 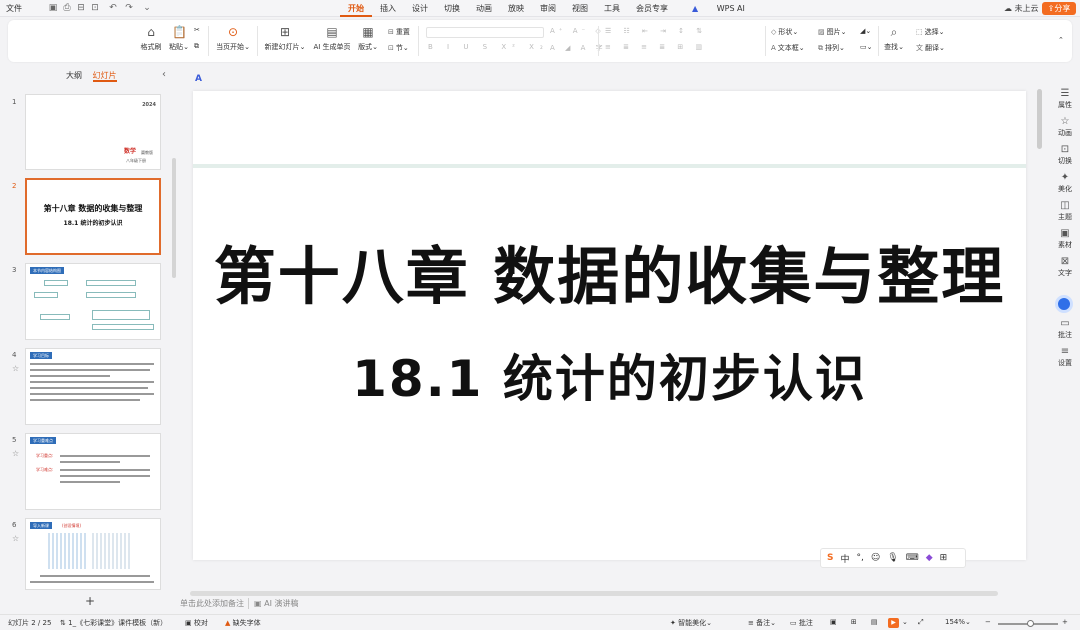 What do you see at coordinates (174, 218) in the screenshot?
I see `panel-scrollbar` at bounding box center [174, 218].